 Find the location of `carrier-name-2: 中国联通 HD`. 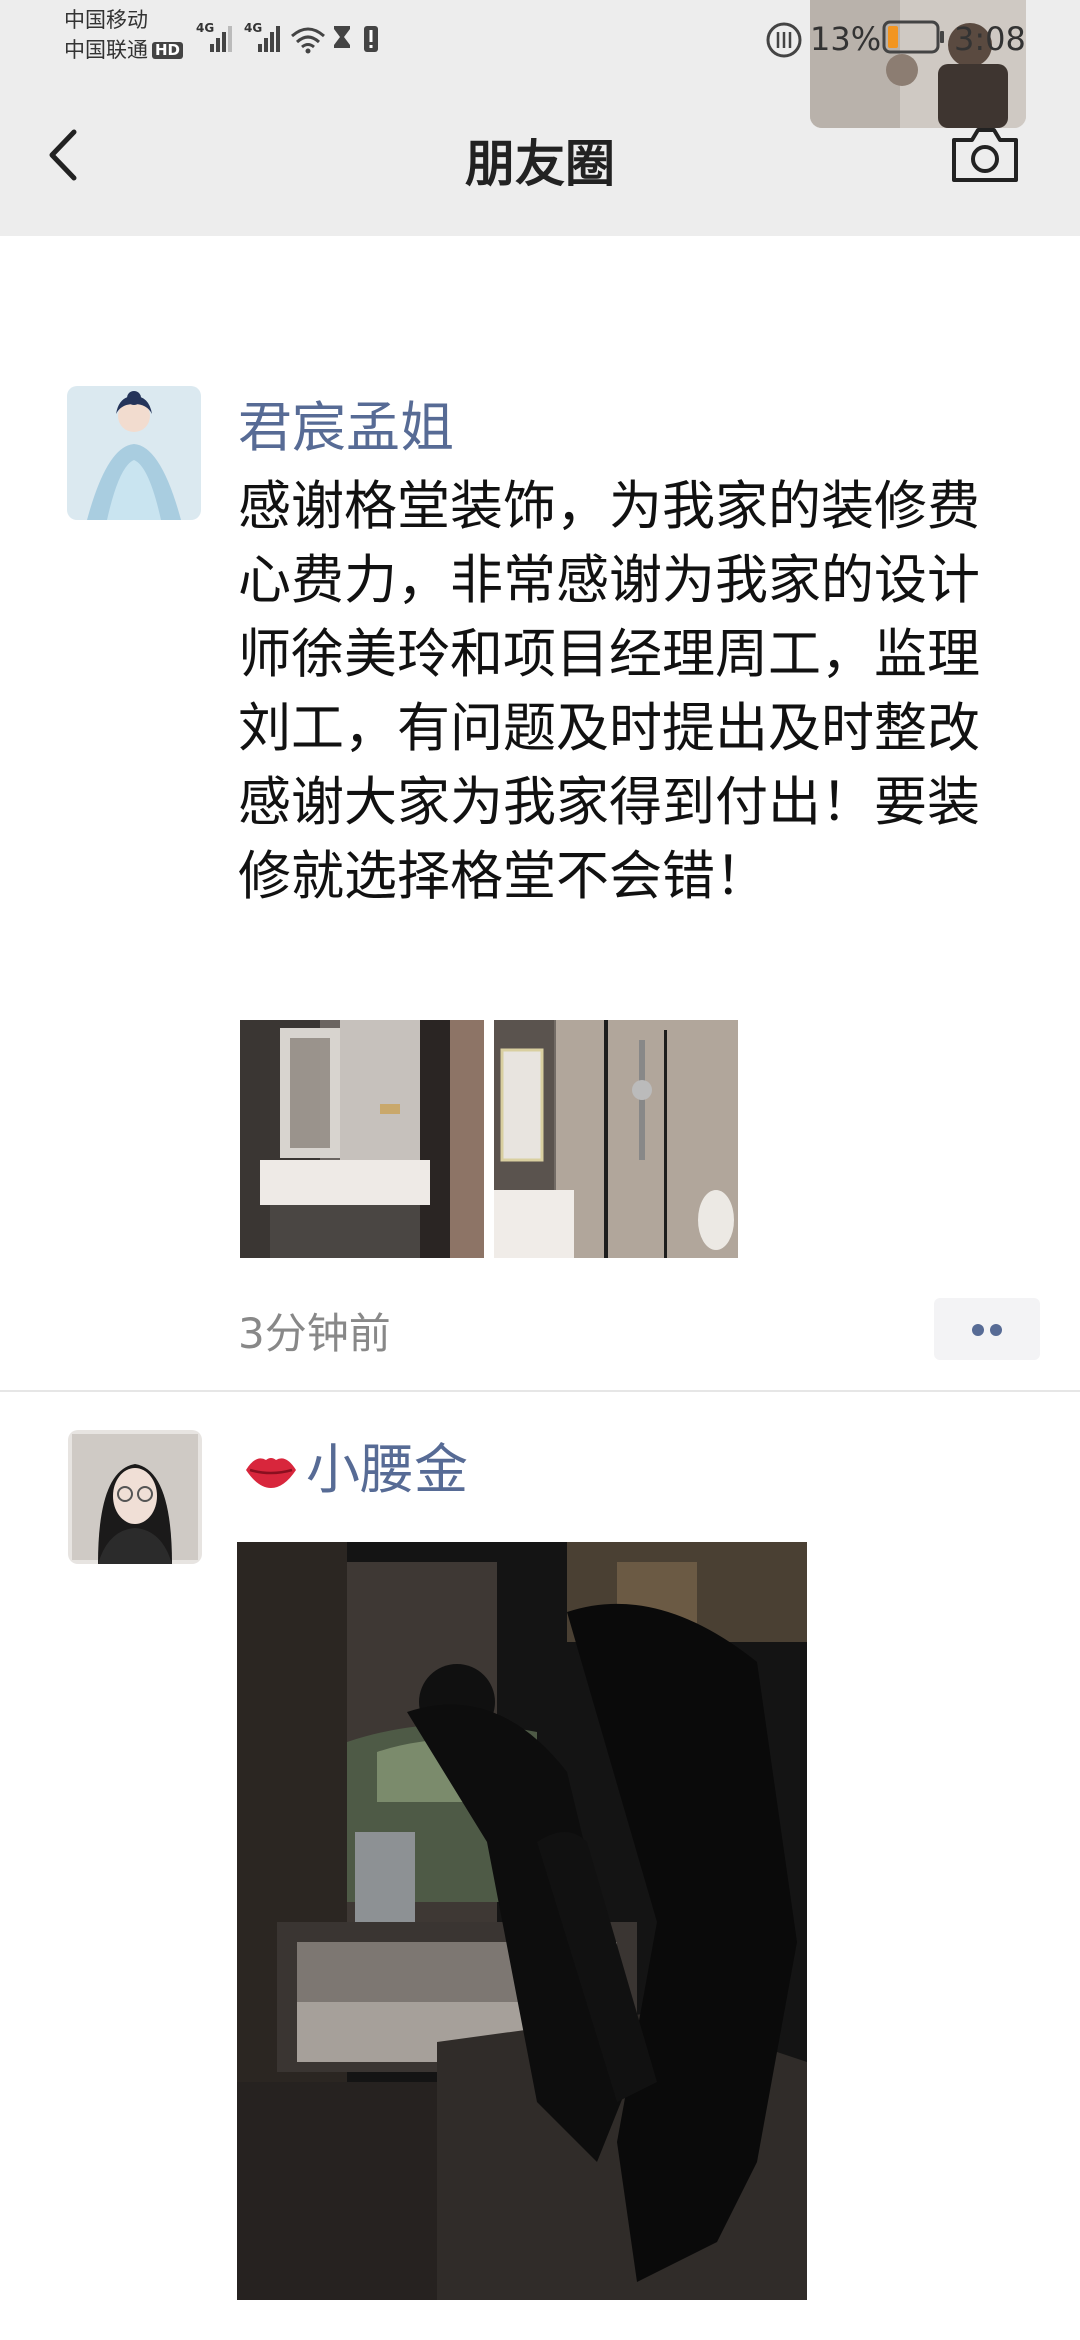

carrier-name-2: 中国联通 HD is located at coordinates (124, 50).